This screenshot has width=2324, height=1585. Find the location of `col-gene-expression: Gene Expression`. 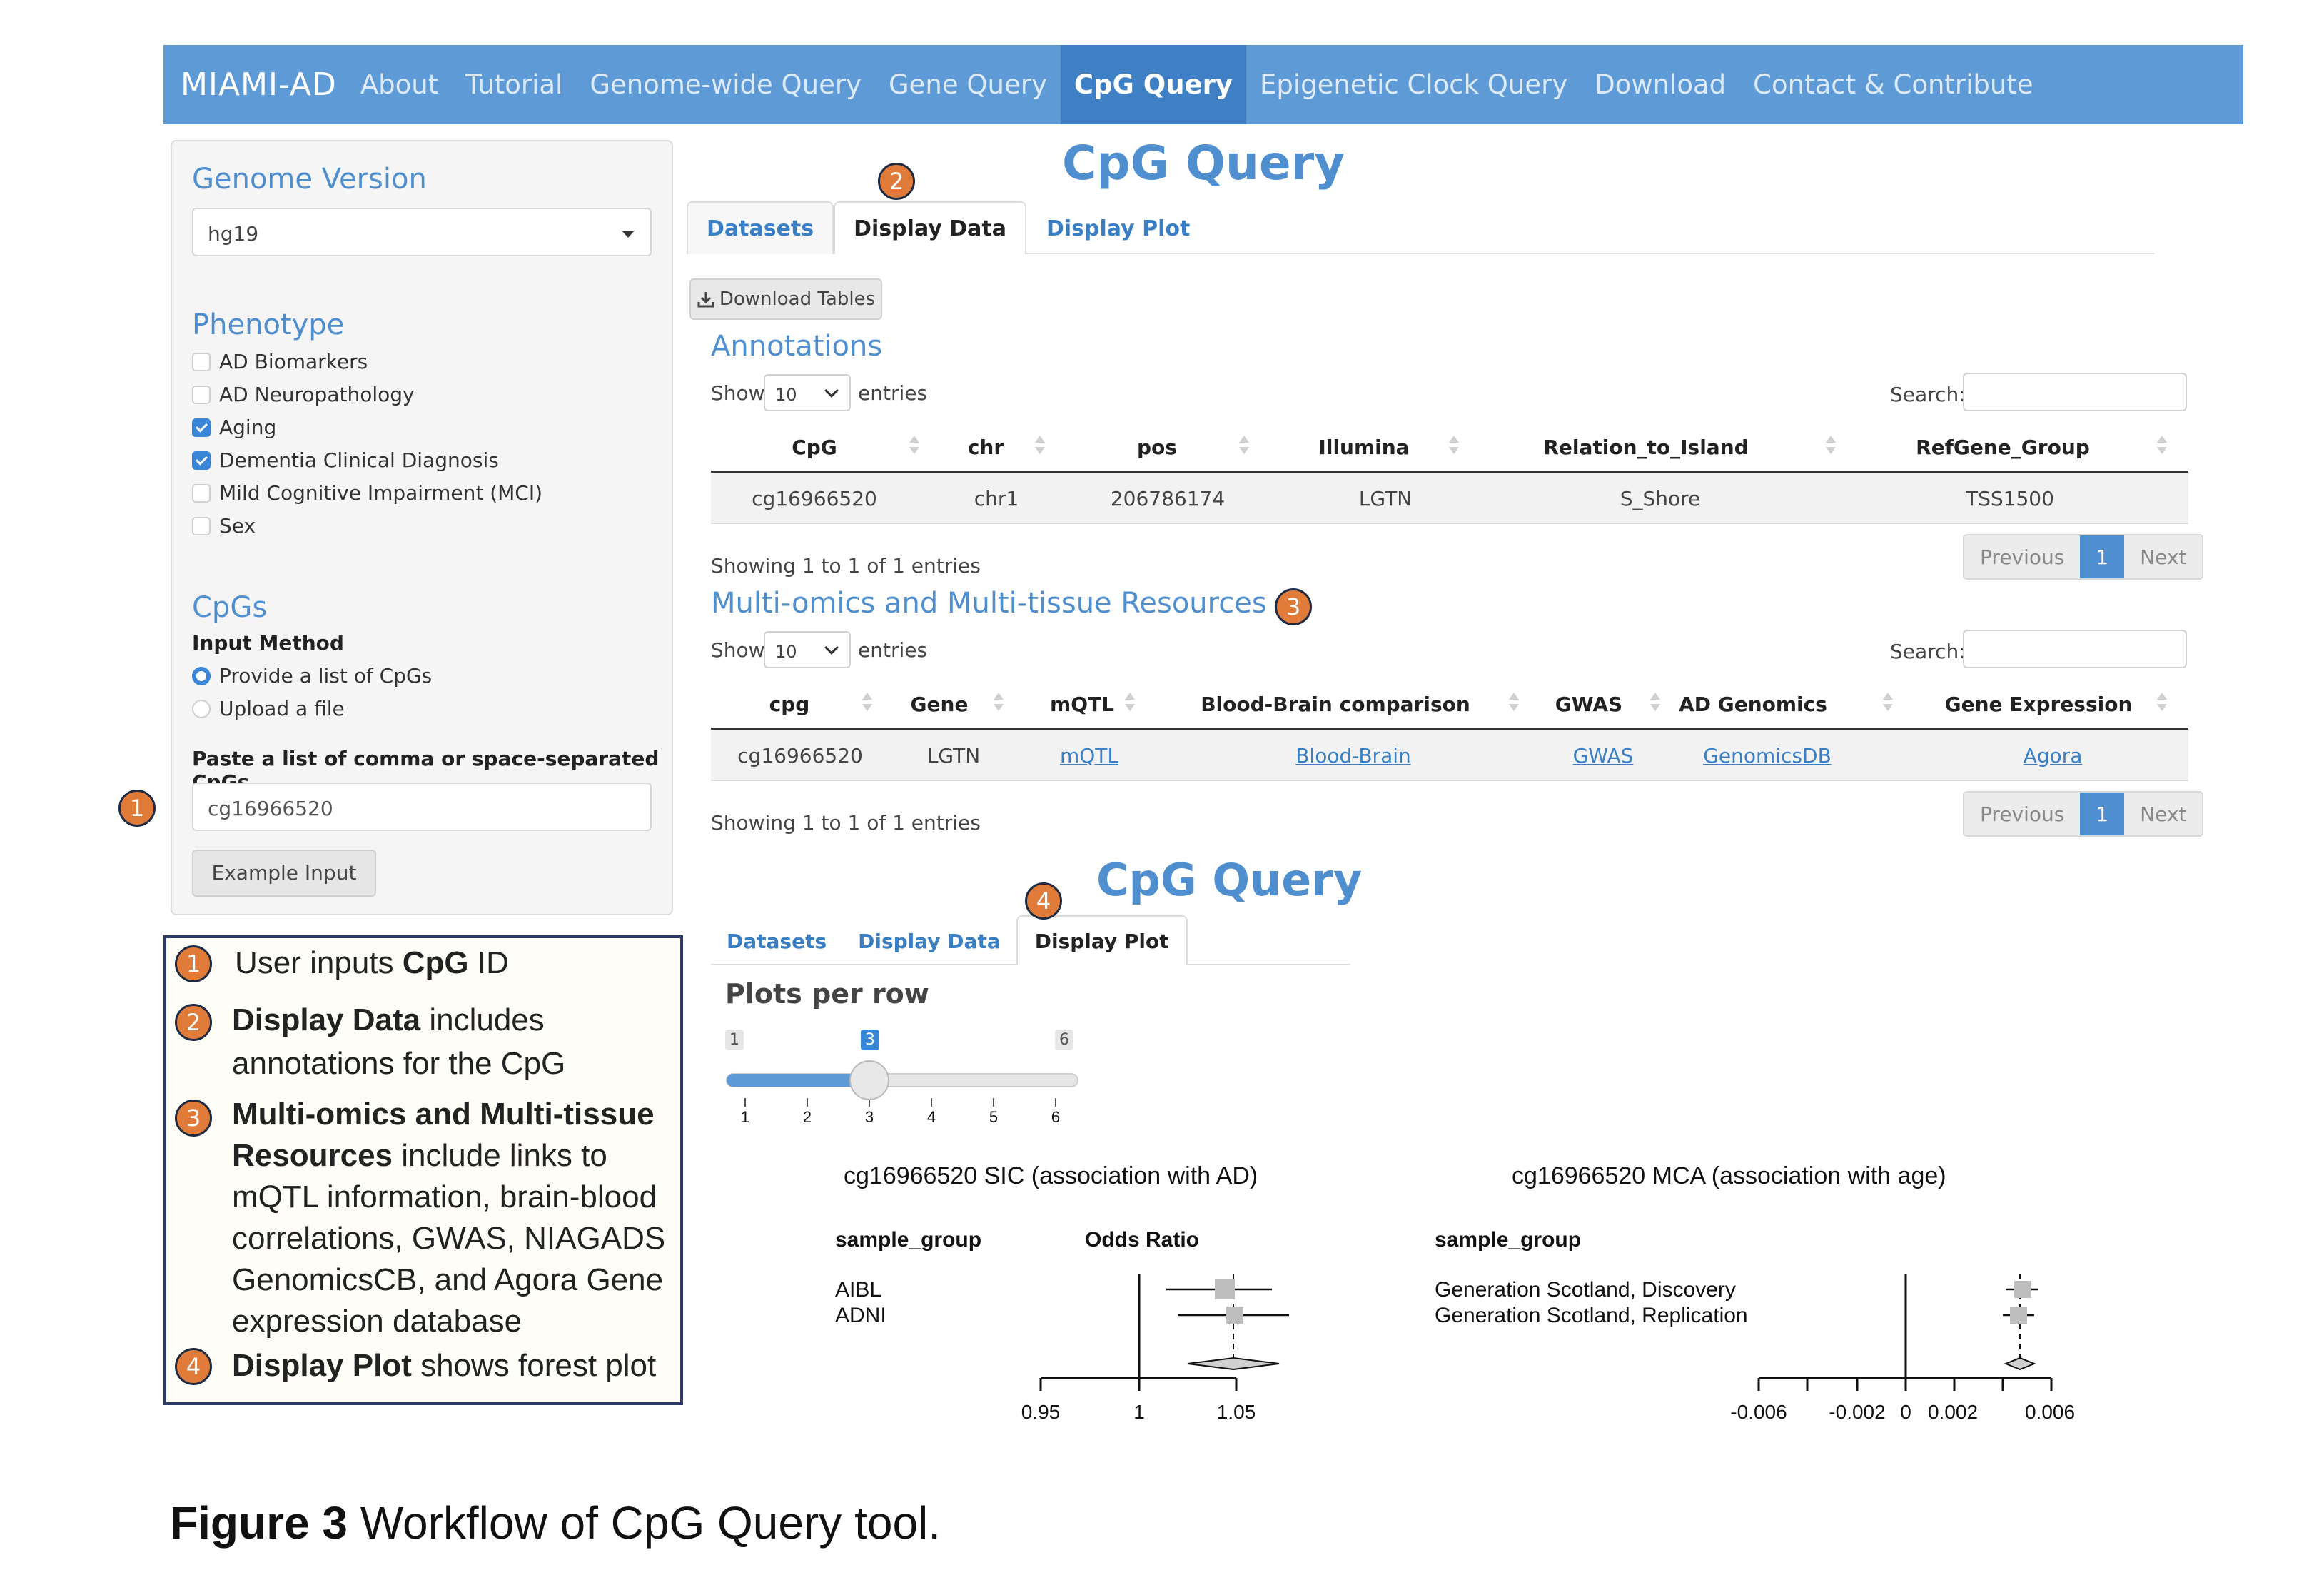

col-gene-expression: Gene Expression is located at coordinates (2039, 704).